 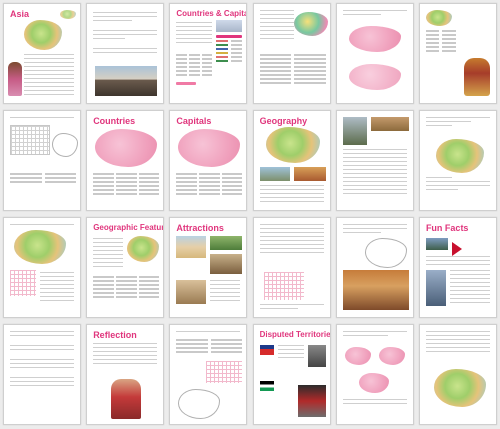 What do you see at coordinates (208, 53) in the screenshot?
I see `page-countries-capitals: Countries & Capitals` at bounding box center [208, 53].